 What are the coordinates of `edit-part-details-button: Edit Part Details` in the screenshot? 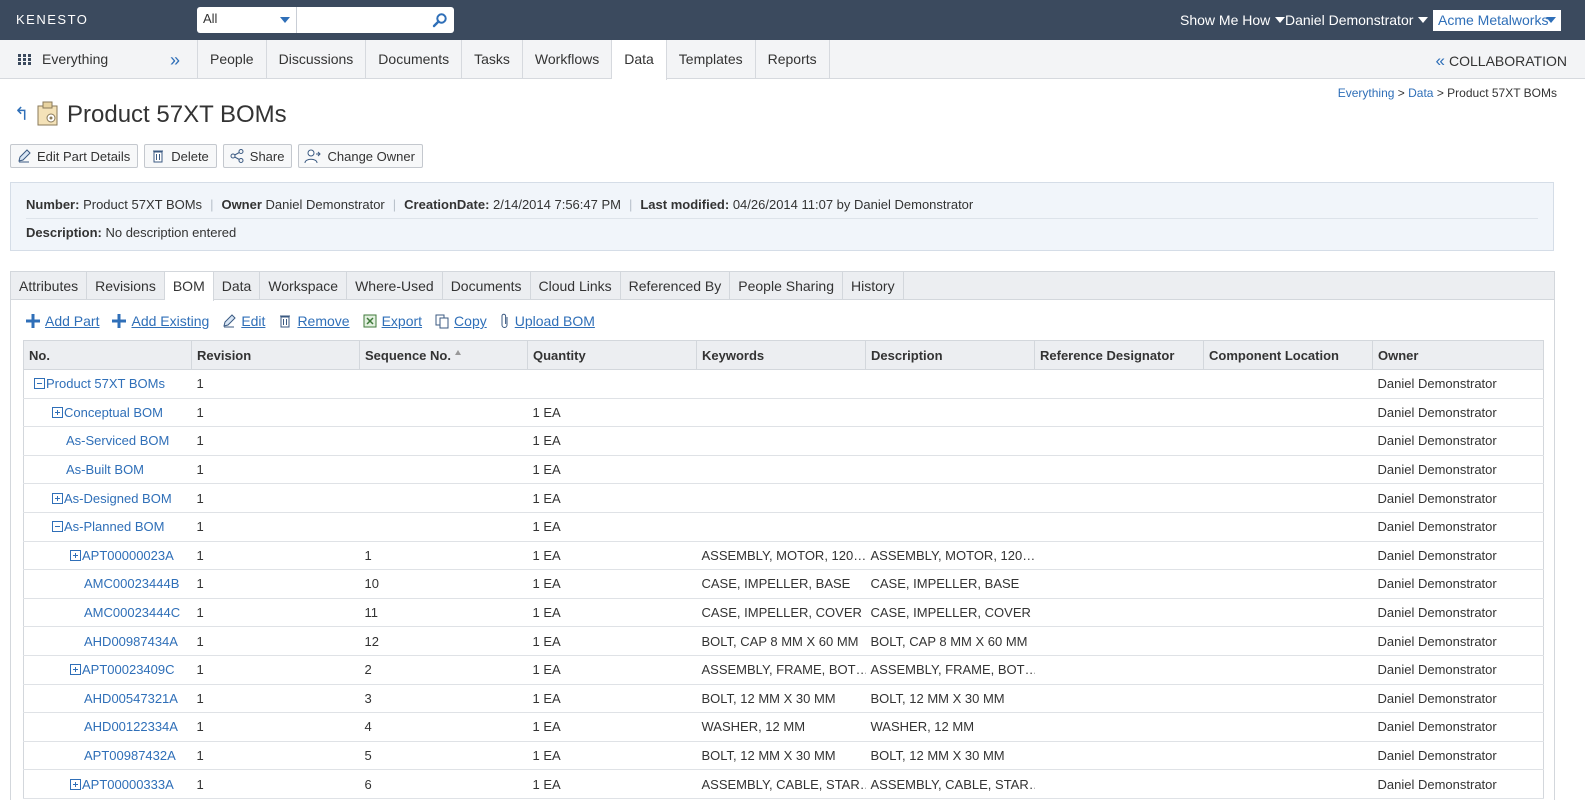 It's located at (74, 156).